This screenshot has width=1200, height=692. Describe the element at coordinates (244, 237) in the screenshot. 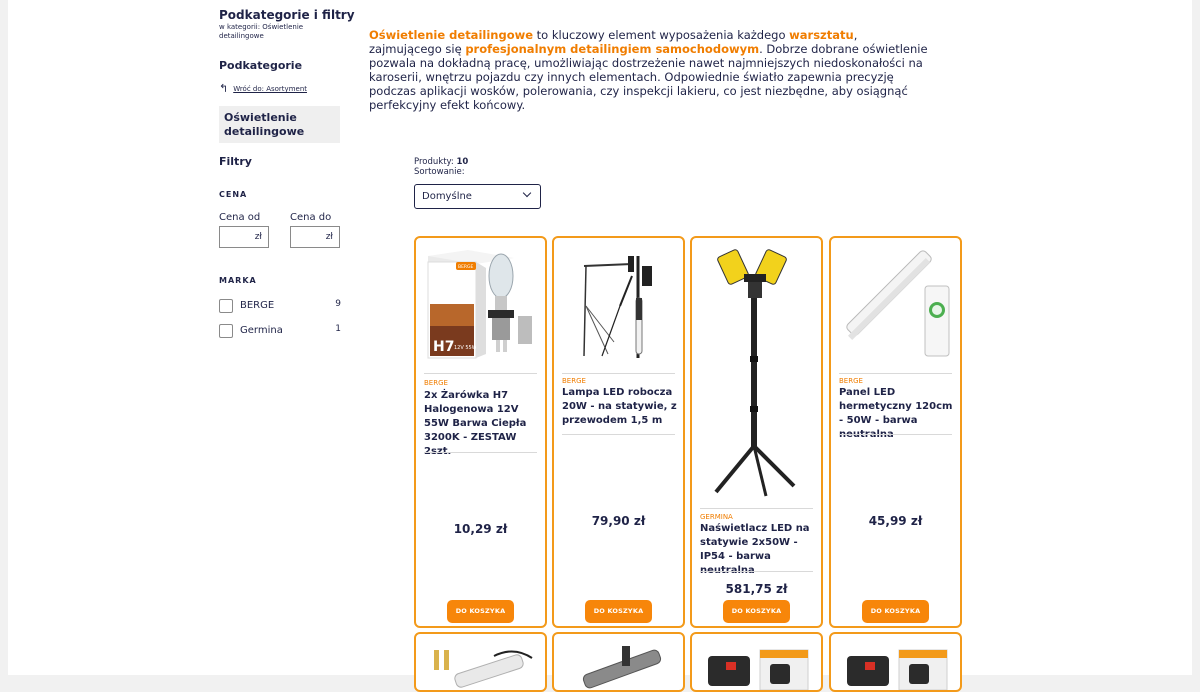

I see `price-from-input: zł` at that location.